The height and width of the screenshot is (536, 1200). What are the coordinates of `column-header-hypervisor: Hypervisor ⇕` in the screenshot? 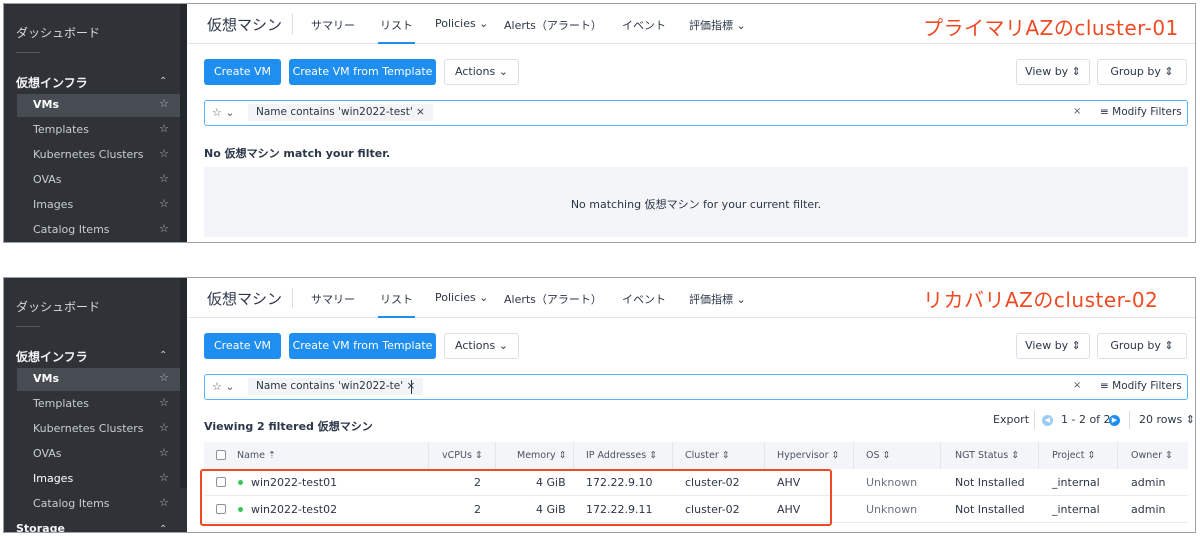 It's located at (808, 455).